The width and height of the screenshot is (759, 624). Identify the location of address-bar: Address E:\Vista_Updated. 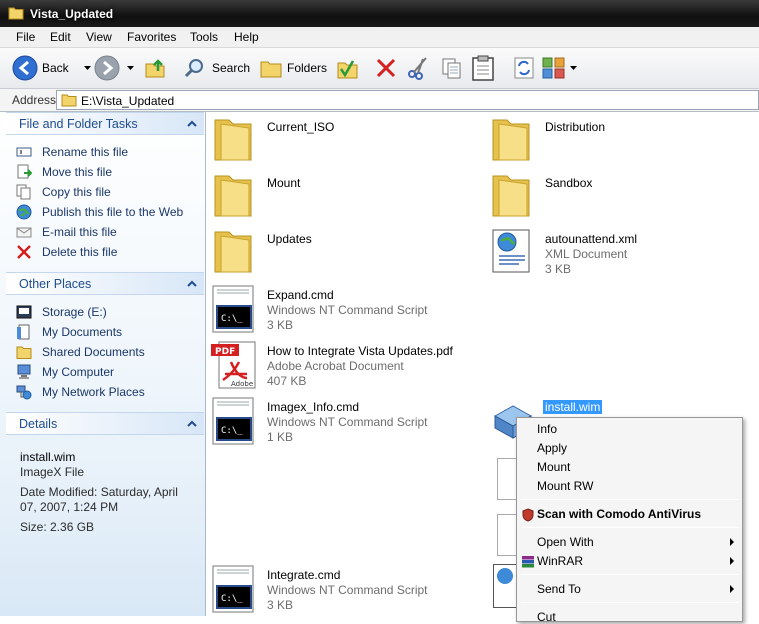
(379, 100).